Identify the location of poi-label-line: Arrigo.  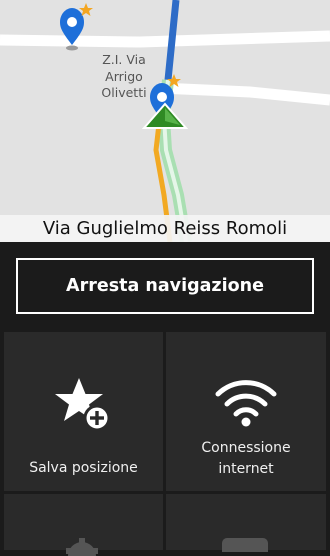
(124, 76).